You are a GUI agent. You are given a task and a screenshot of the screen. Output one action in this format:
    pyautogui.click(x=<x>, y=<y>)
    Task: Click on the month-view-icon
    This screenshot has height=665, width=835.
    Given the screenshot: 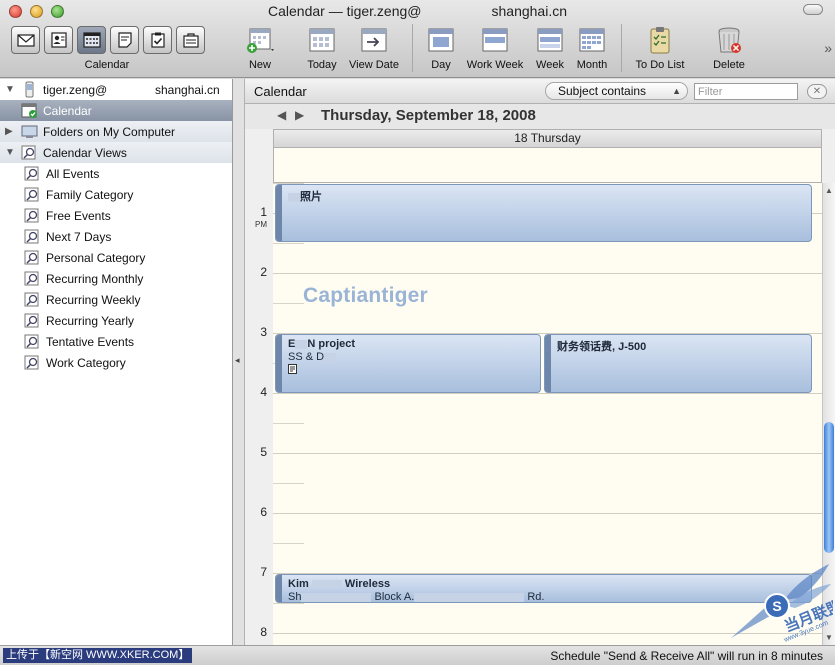 What is the action you would take?
    pyautogui.click(x=592, y=40)
    